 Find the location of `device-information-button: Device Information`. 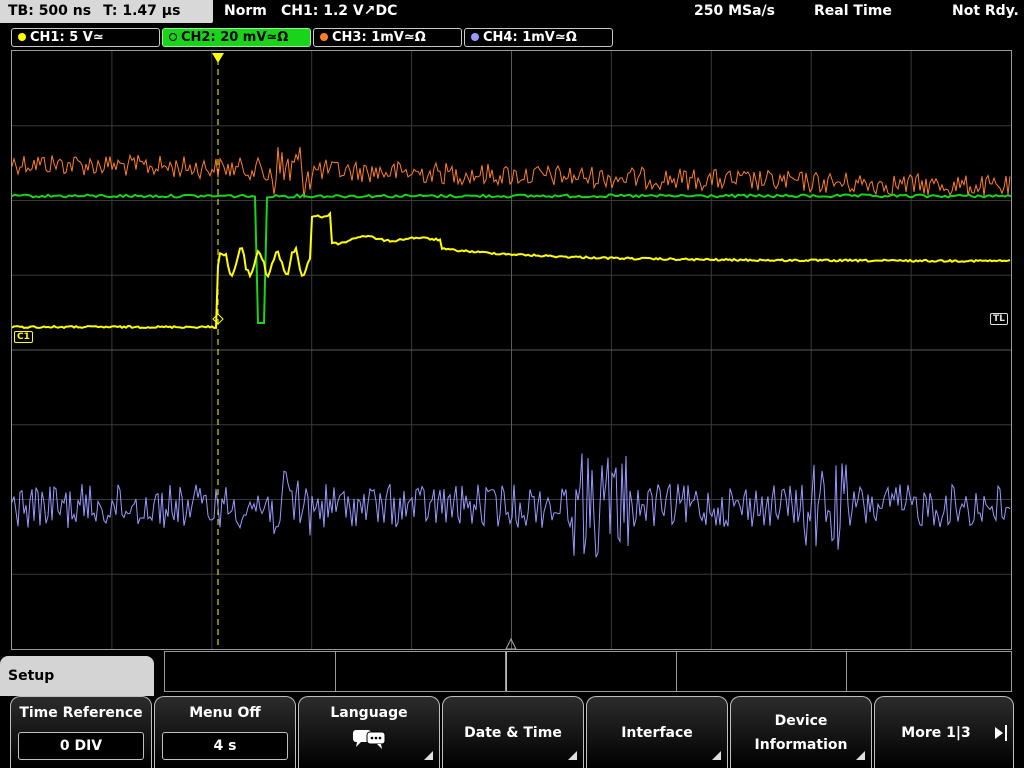

device-information-button: Device Information is located at coordinates (801, 732).